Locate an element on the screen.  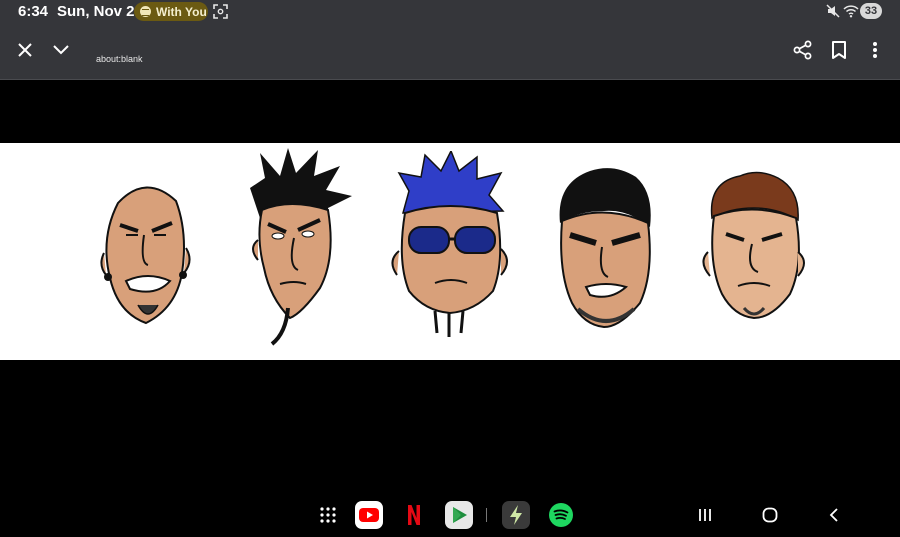
media-pill: With You is located at coordinates (171, 11).